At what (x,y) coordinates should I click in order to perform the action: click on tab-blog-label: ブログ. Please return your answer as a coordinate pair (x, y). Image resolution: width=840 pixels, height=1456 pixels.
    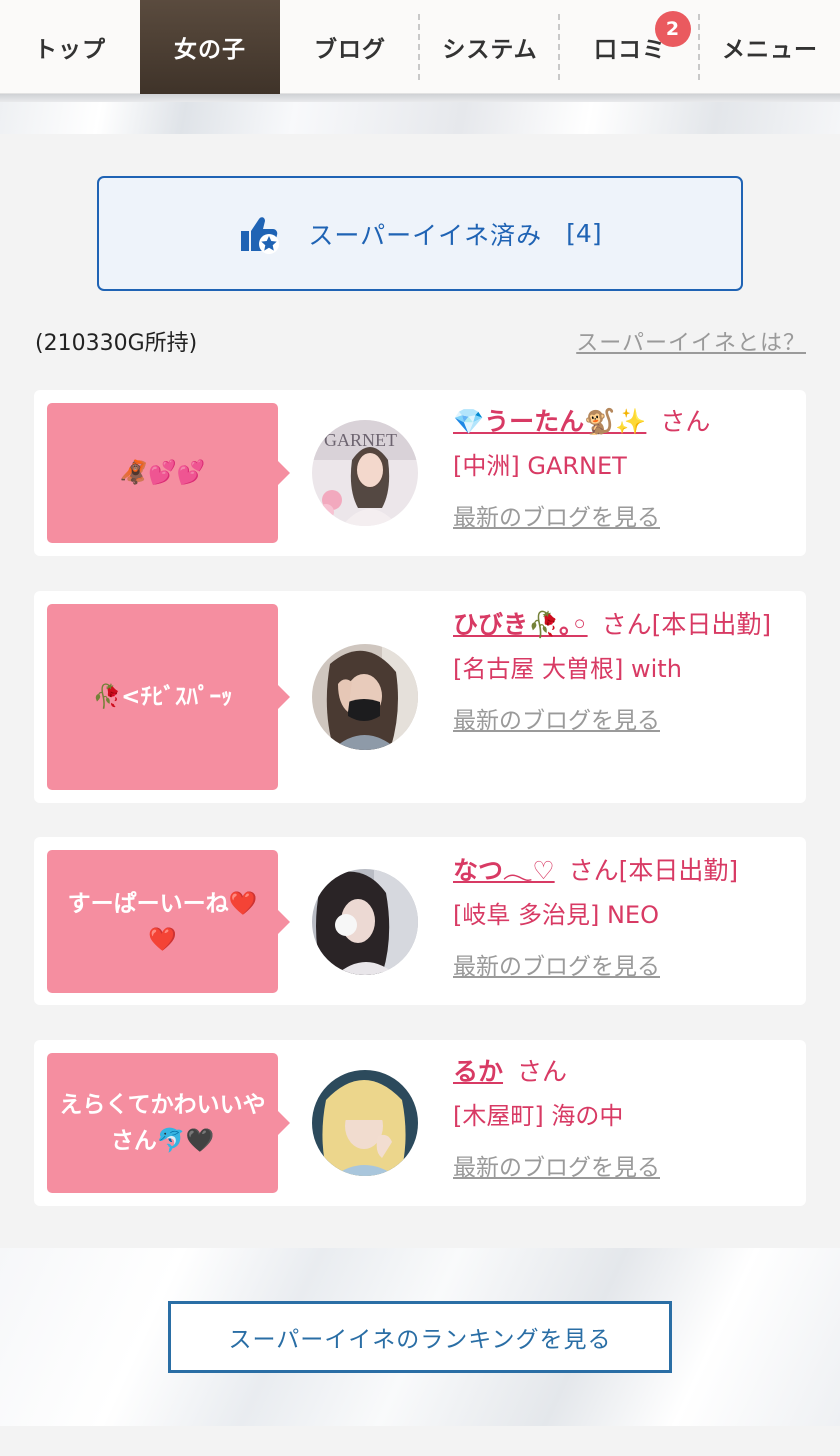
    Looking at the image, I should click on (350, 50).